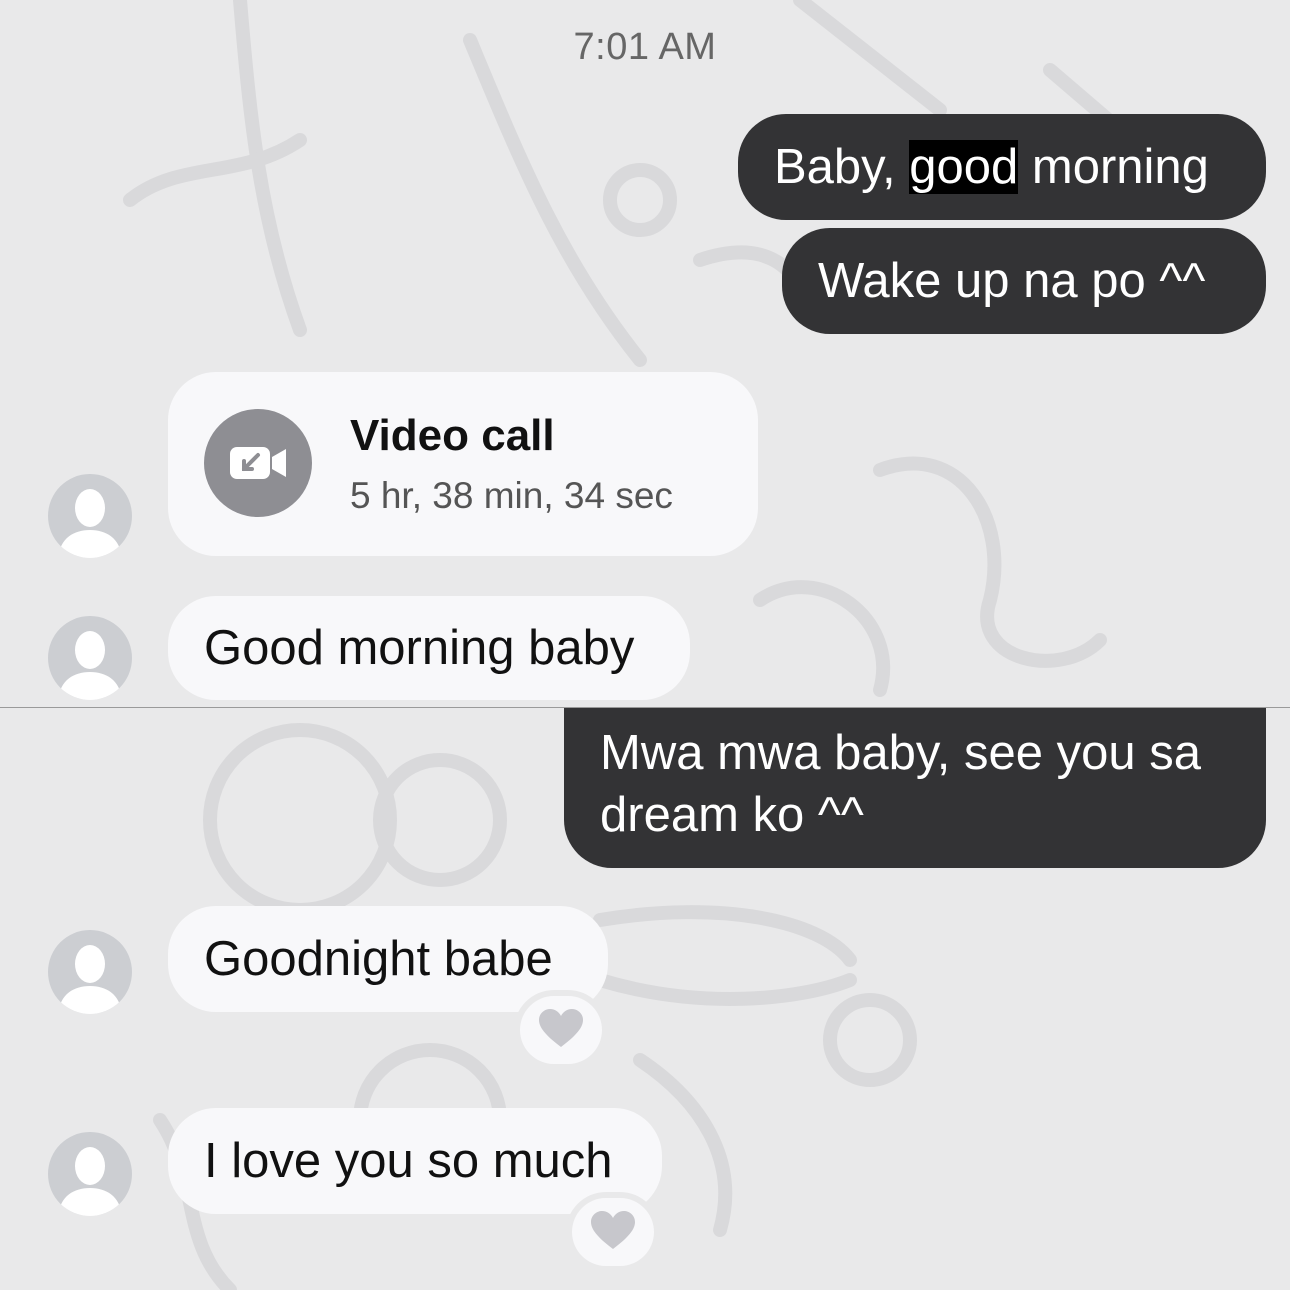  Describe the element at coordinates (915, 788) in the screenshot. I see `outgoing-message: Mwa mwa baby, see you sa dream ko ^^` at that location.